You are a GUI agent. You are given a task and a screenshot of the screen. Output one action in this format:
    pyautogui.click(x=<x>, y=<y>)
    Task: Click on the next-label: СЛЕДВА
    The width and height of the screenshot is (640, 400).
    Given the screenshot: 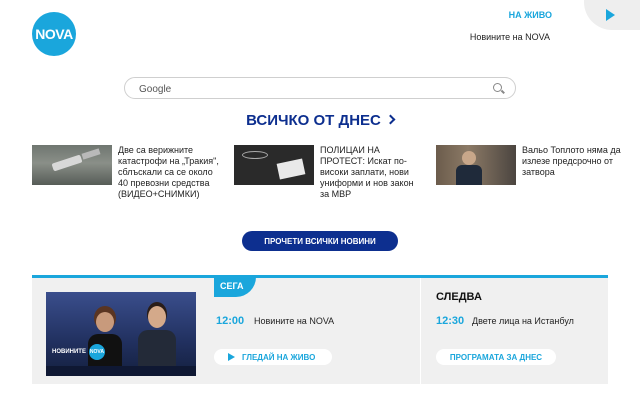 What is the action you would take?
    pyautogui.click(x=459, y=297)
    